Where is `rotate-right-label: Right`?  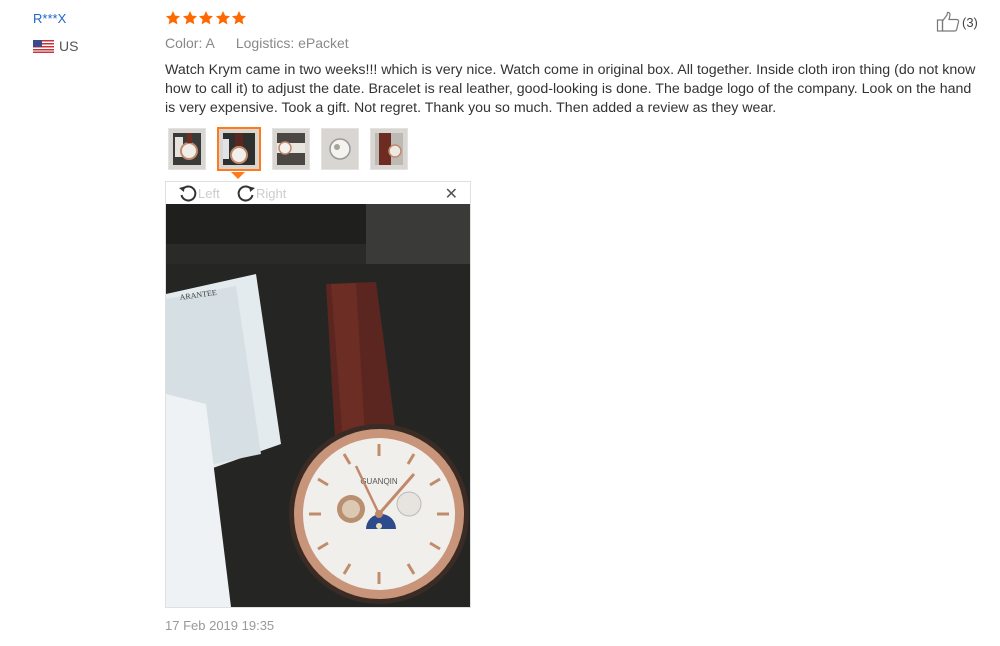 rotate-right-label: Right is located at coordinates (271, 193).